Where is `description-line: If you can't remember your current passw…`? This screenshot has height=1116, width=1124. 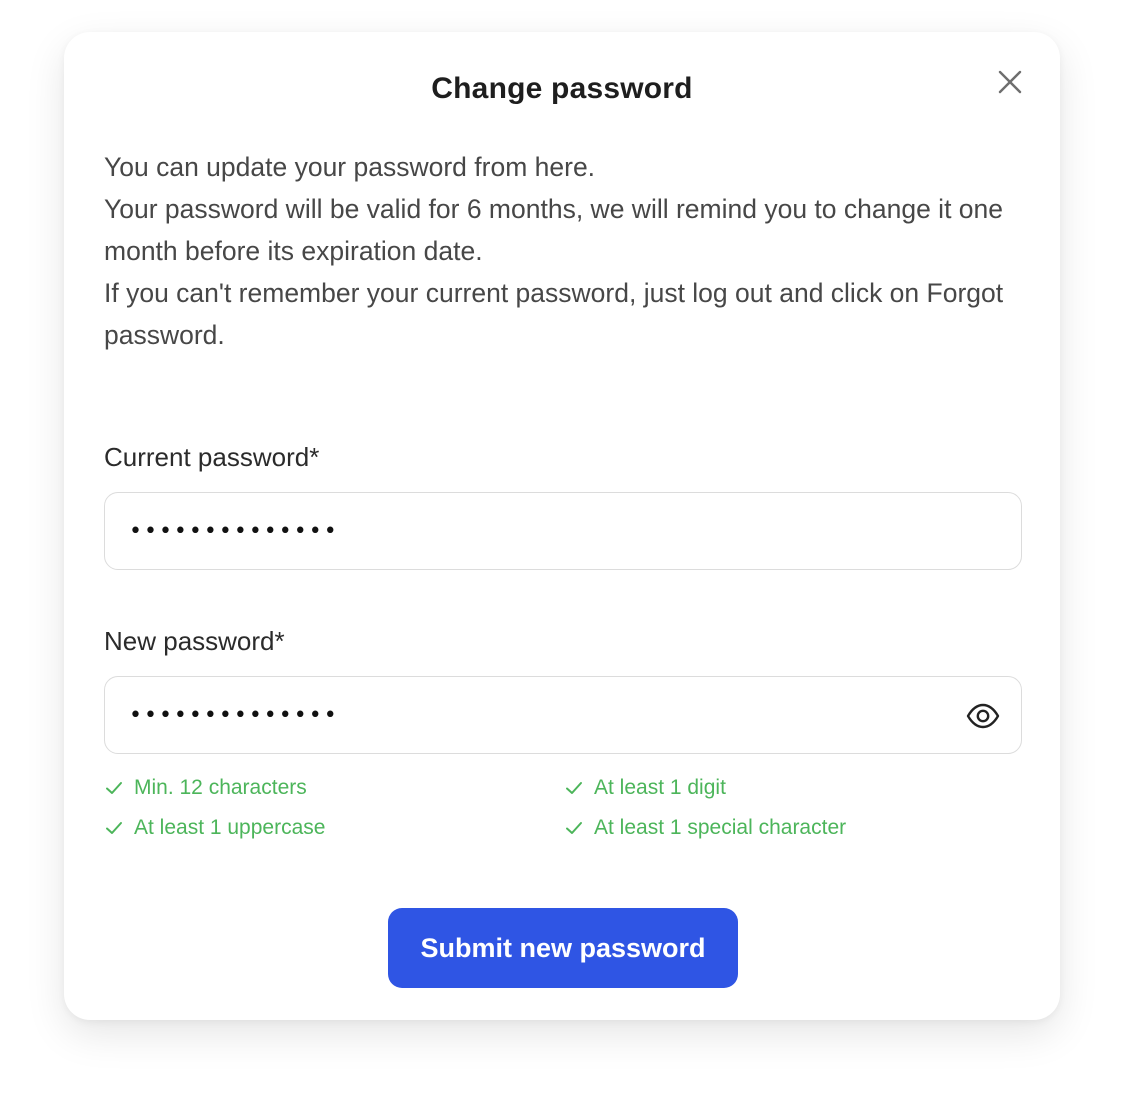
description-line: If you can't remember your current passw… is located at coordinates (554, 314).